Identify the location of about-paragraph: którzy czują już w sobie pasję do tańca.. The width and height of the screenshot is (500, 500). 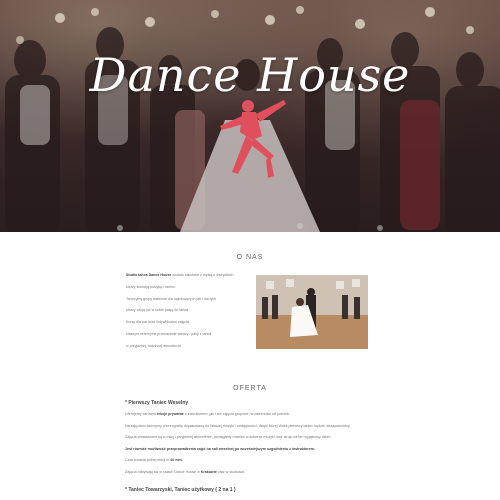
(158, 310).